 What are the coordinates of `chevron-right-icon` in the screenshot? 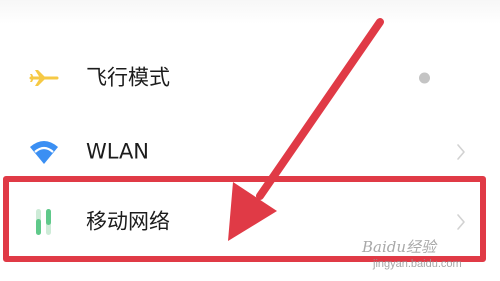 It's located at (461, 152).